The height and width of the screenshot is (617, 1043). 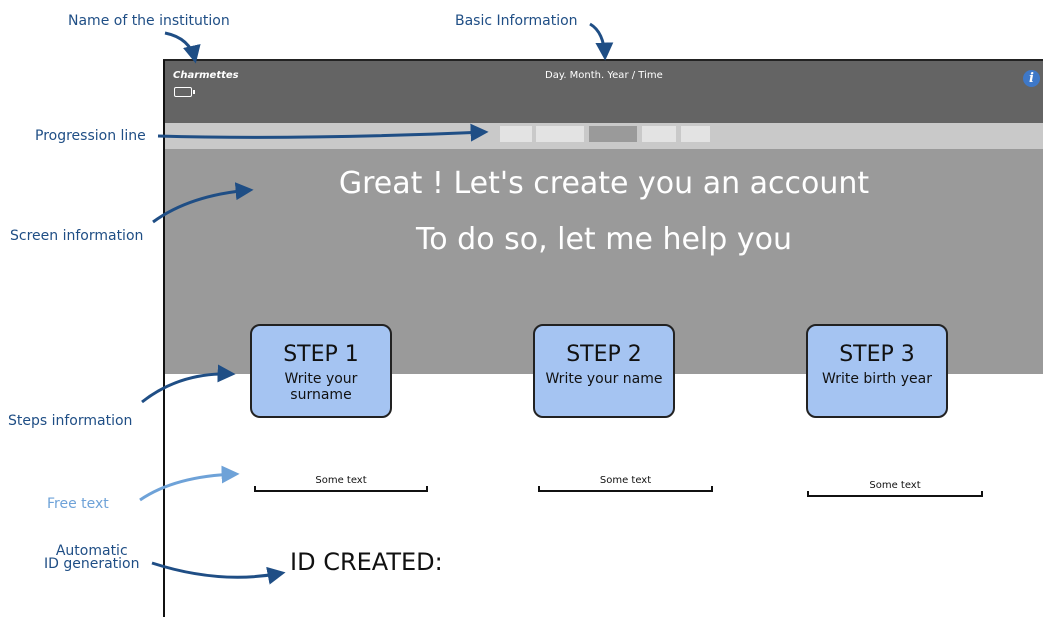 I want to click on arrow-free-text, so click(x=189, y=483).